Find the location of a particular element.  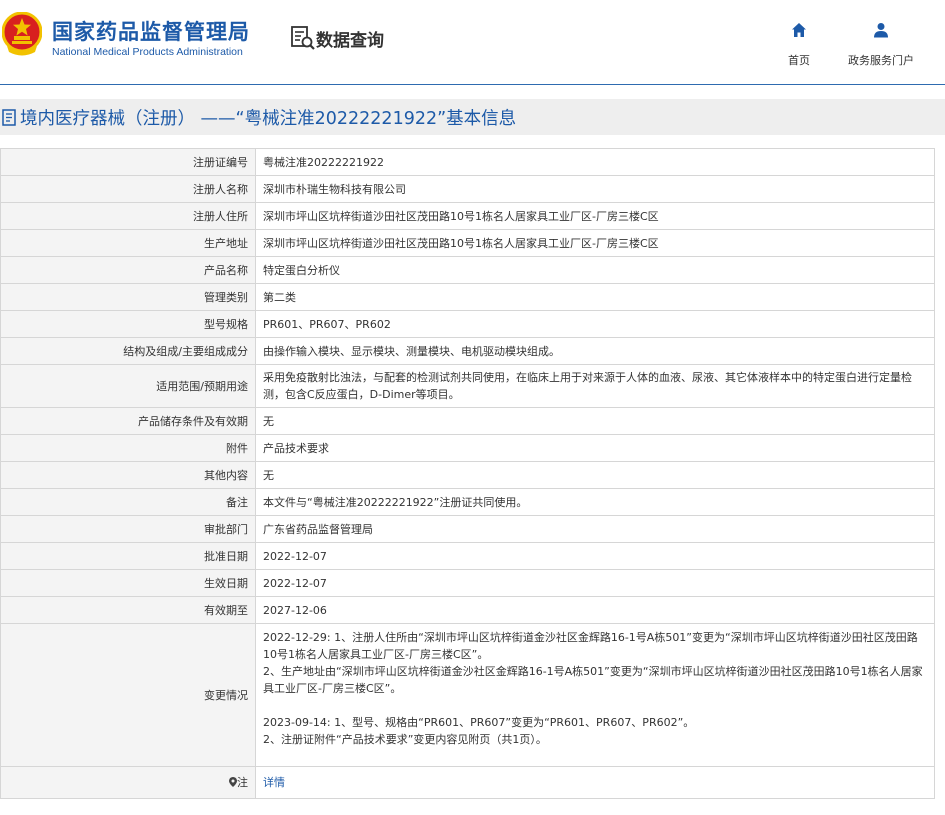

nav-home-label: 首页 is located at coordinates (799, 60).